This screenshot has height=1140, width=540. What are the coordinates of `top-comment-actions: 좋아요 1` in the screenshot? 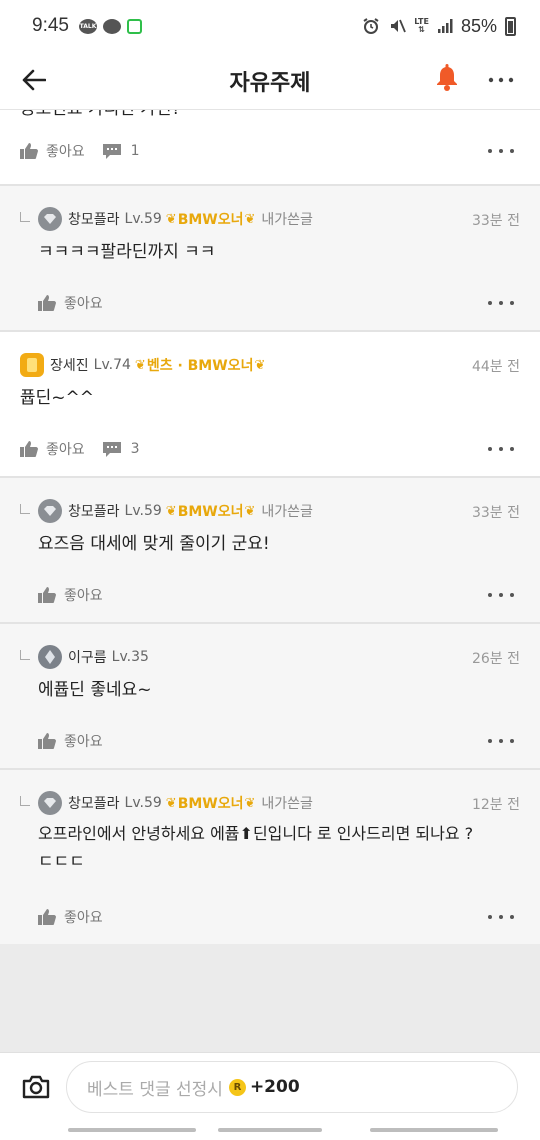 It's located at (270, 151).